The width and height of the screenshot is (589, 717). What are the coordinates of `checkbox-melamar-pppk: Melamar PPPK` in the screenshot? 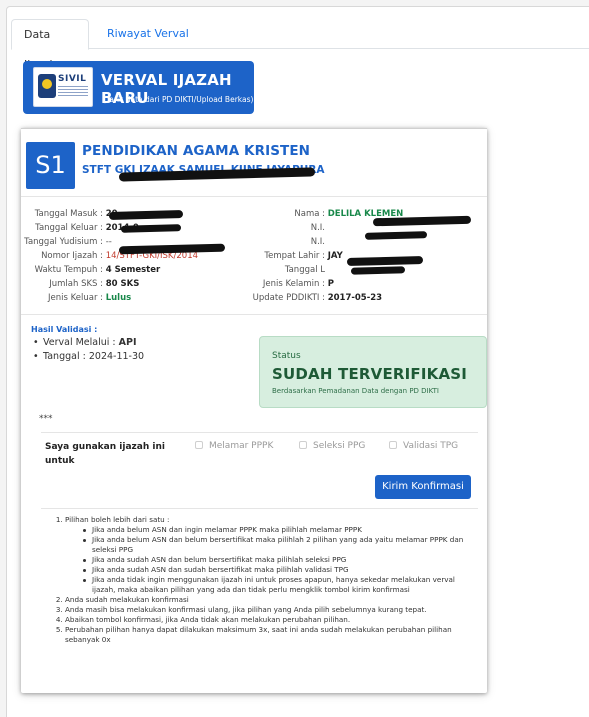 It's located at (234, 446).